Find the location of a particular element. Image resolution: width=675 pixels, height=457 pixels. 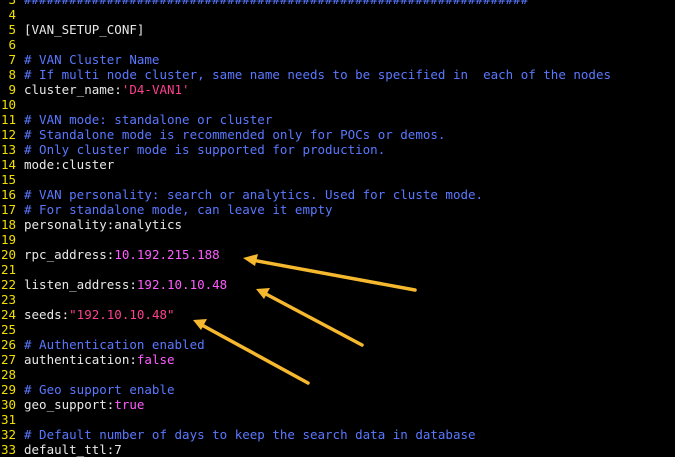

line-number: 19 is located at coordinates (8, 239).